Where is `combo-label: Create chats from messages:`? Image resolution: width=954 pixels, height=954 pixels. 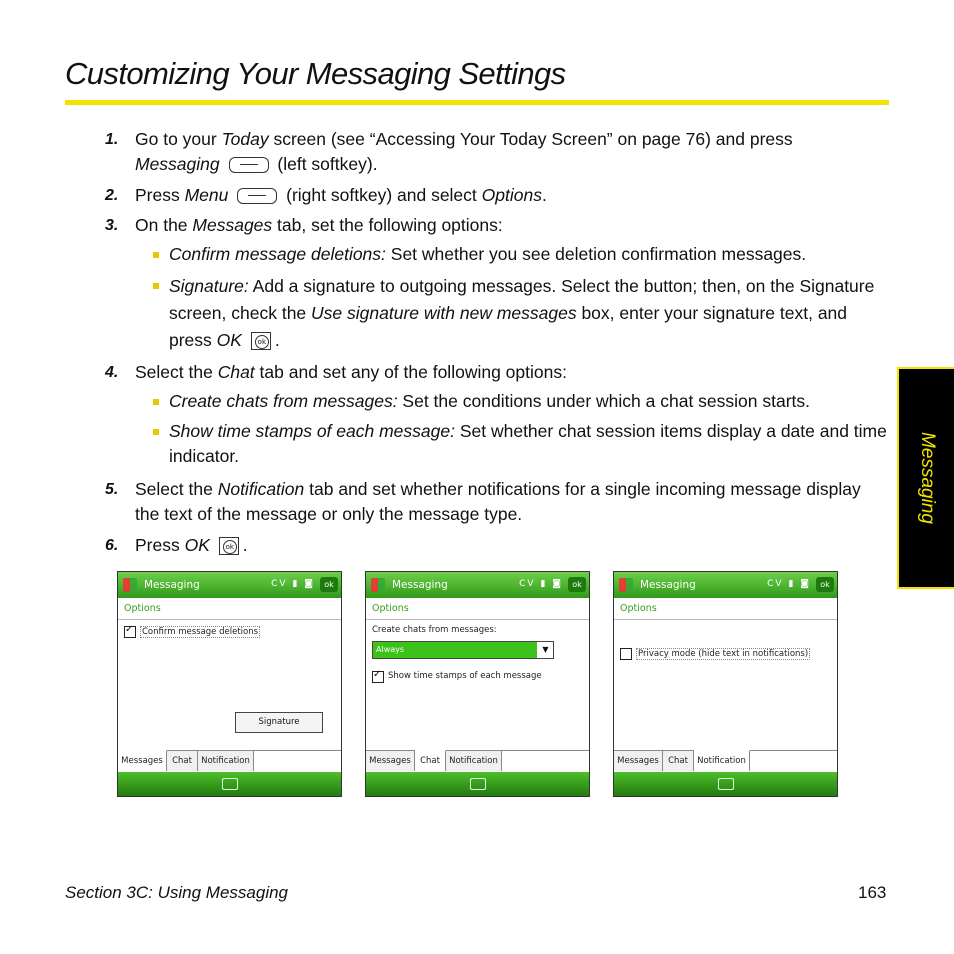
combo-label: Create chats from messages: is located at coordinates (434, 630).